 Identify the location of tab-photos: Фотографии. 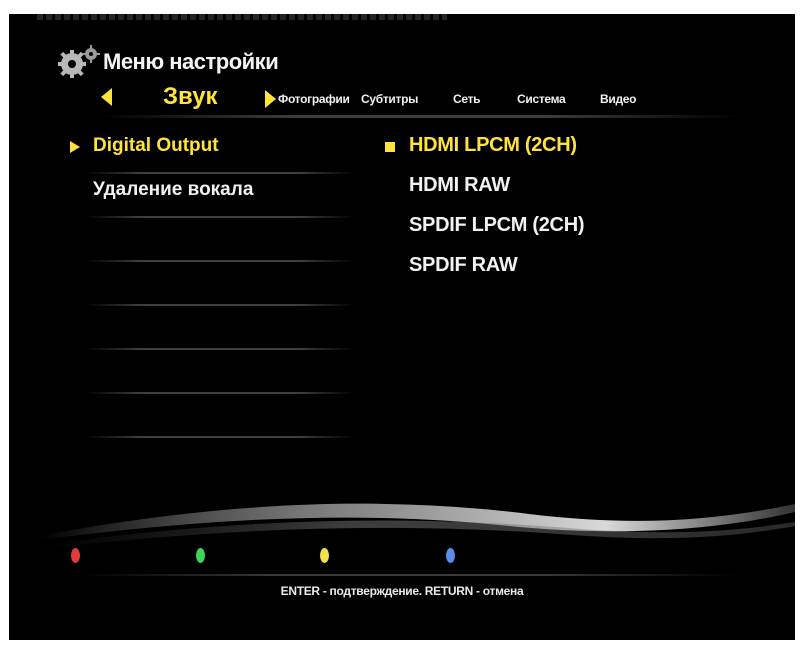
(314, 99).